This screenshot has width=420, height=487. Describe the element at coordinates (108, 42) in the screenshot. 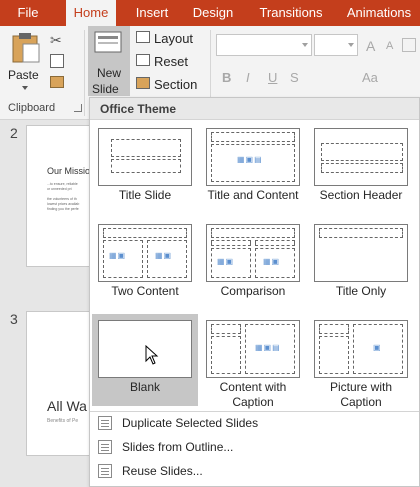

I see `new-slide-icon` at that location.